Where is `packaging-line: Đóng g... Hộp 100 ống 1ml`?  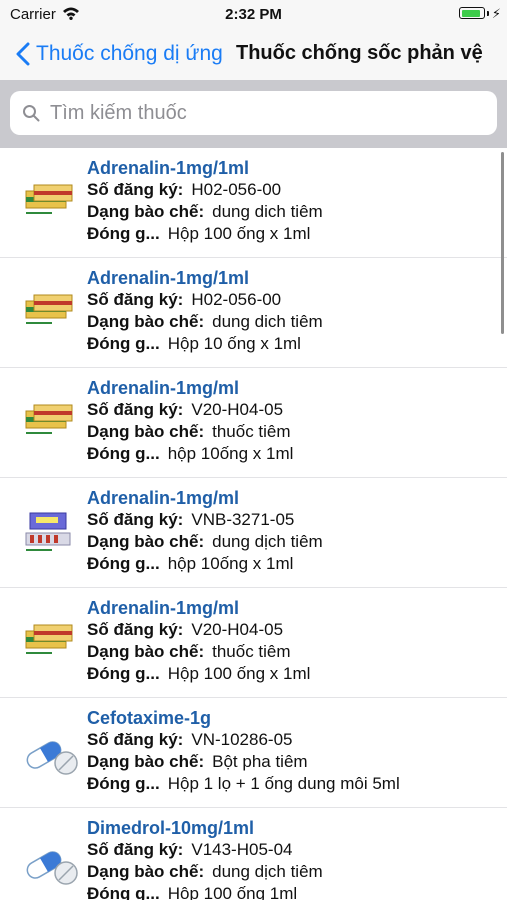
packaging-line: Đóng g... Hộp 100 ống 1ml is located at coordinates (292, 891).